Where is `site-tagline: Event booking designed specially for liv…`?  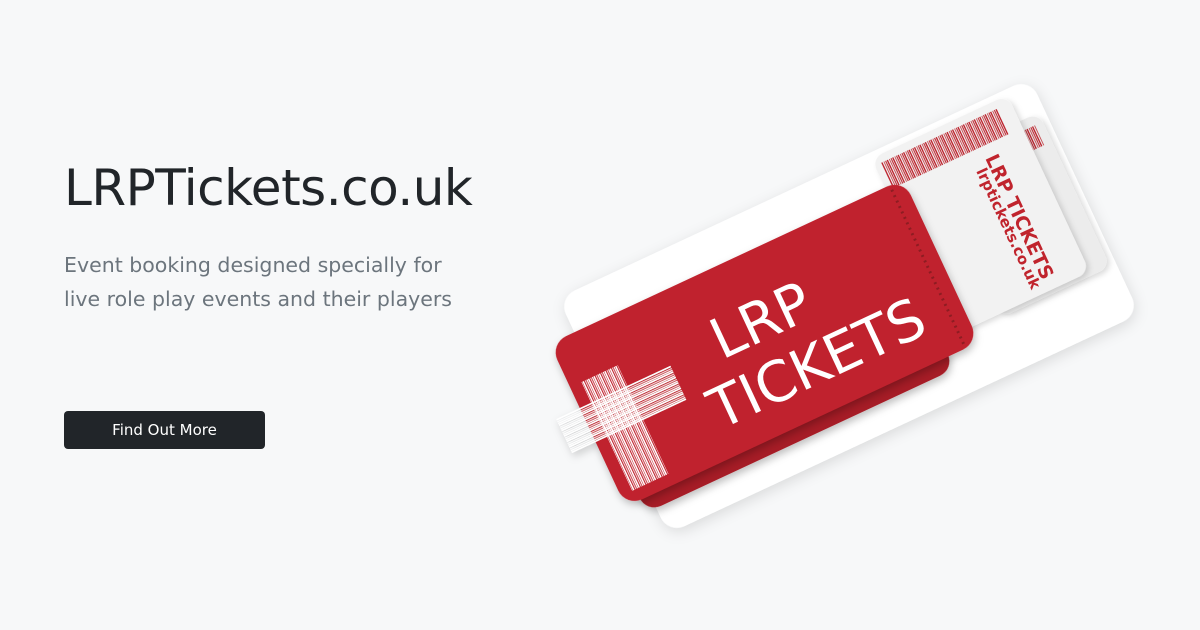 site-tagline: Event booking designed specially for liv… is located at coordinates (258, 282).